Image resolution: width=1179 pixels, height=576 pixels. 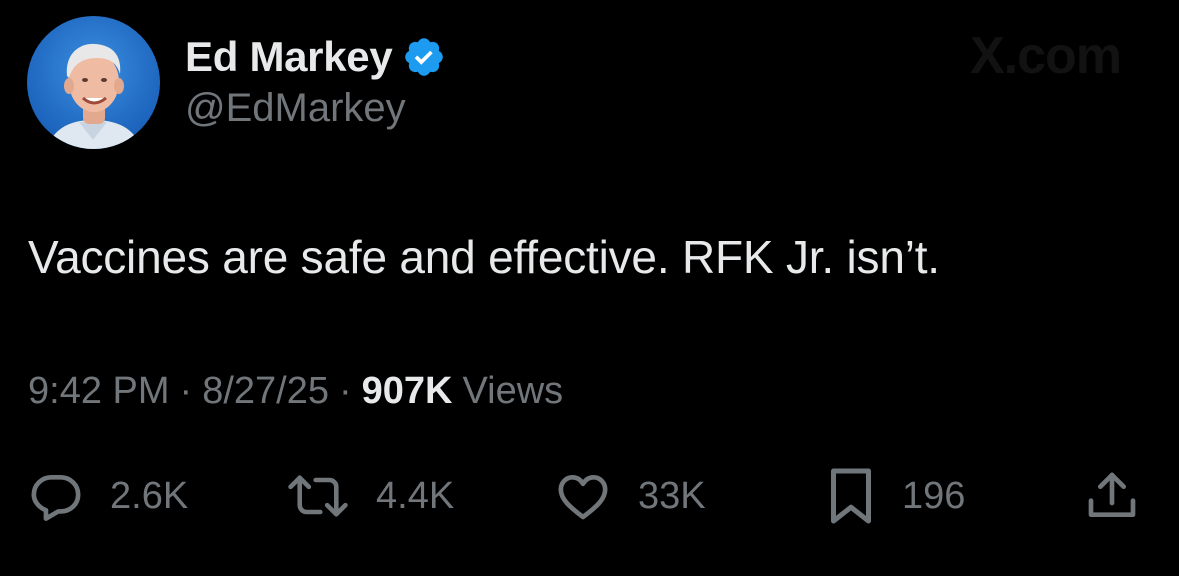 What do you see at coordinates (513, 391) in the screenshot?
I see `views-label: Views` at bounding box center [513, 391].